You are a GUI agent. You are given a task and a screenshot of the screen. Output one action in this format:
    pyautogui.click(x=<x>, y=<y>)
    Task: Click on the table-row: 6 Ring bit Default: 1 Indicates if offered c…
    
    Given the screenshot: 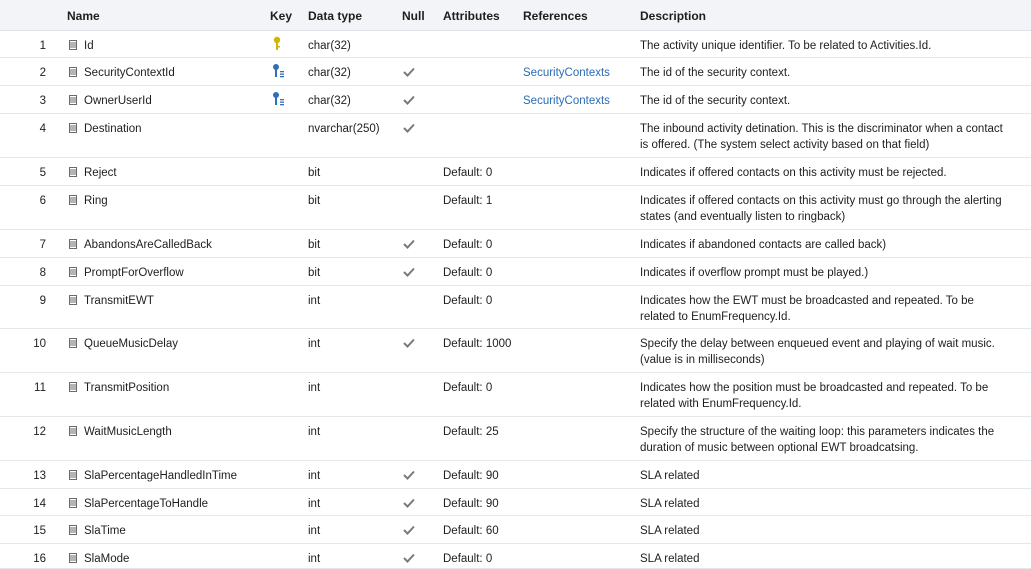 What is the action you would take?
    pyautogui.click(x=515, y=207)
    